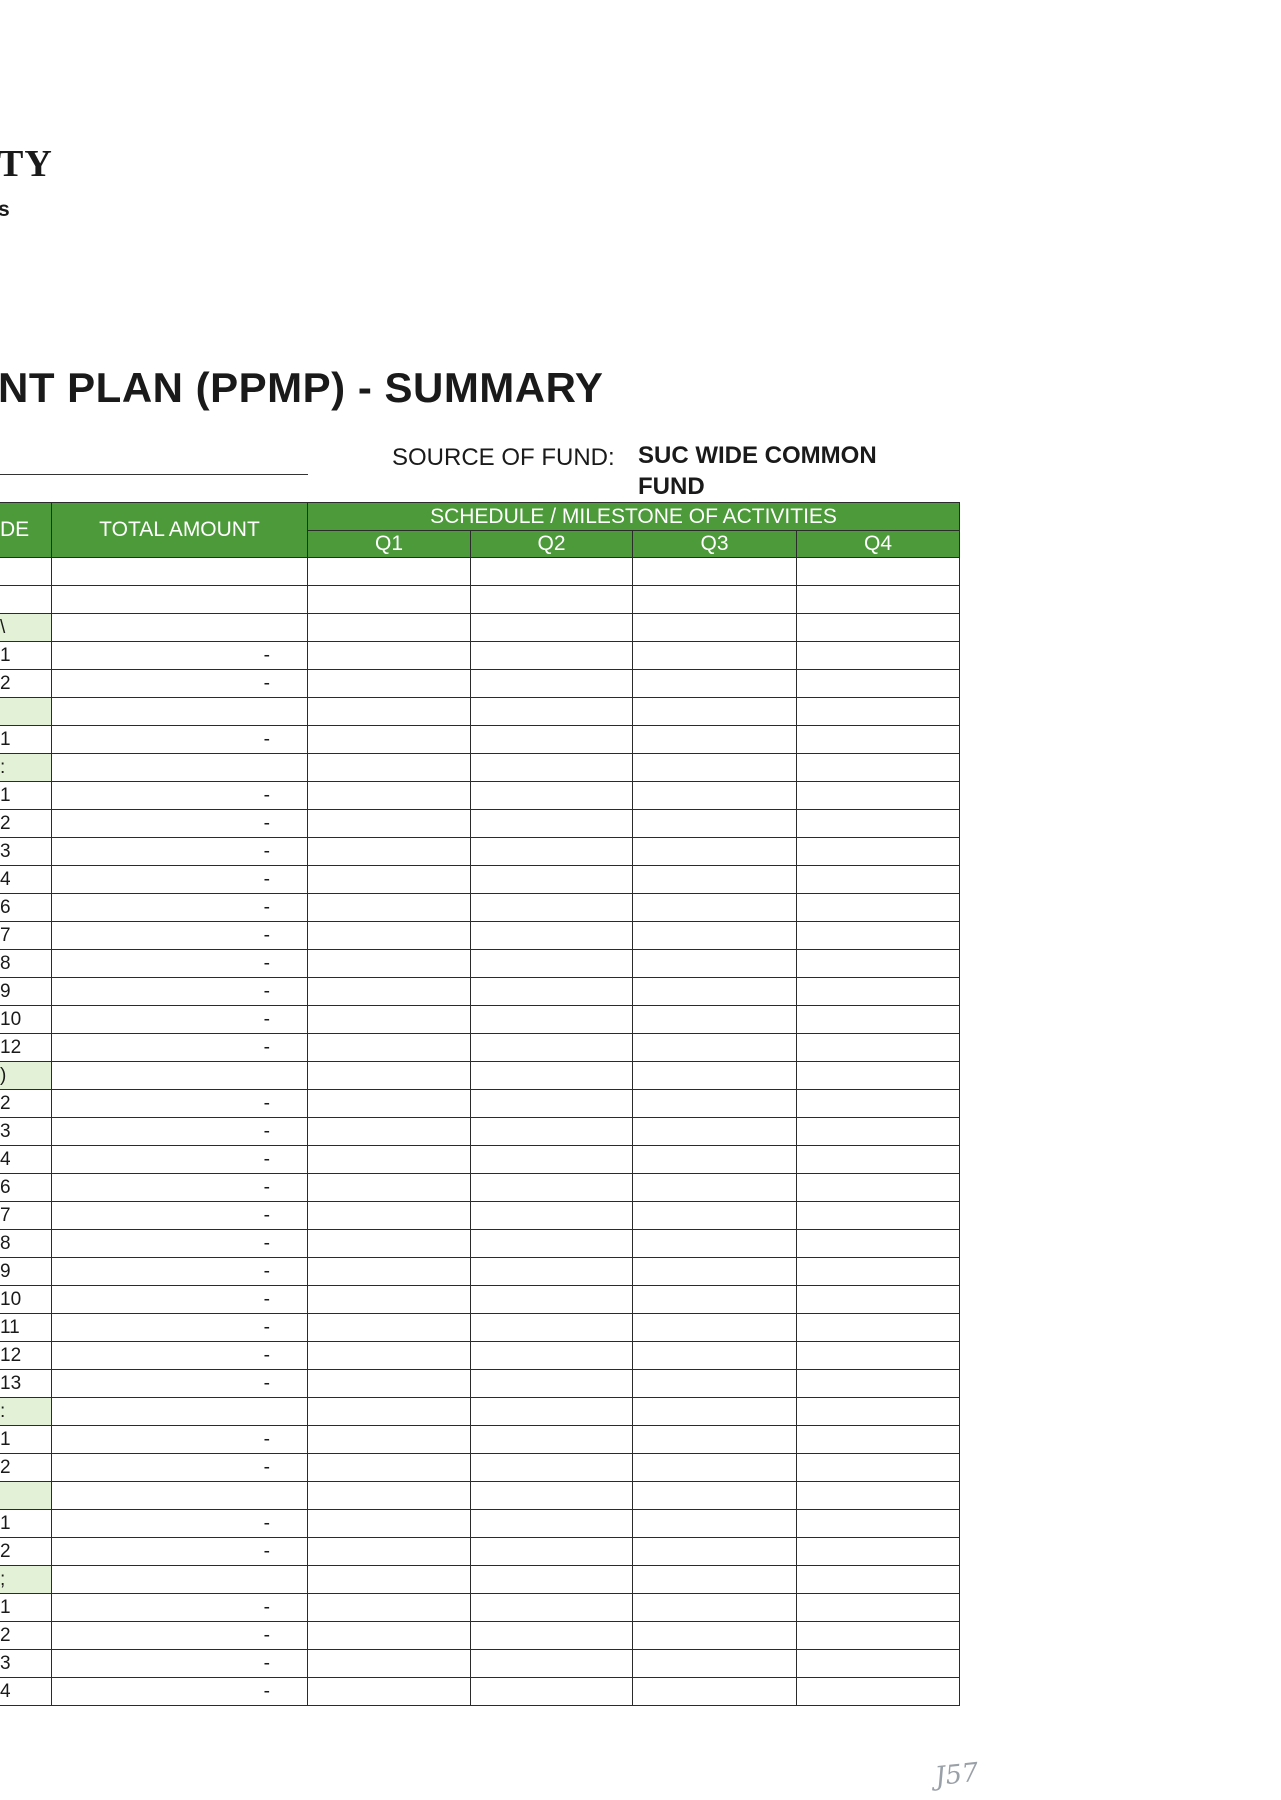 This screenshot has height=1800, width=1281. I want to click on item-code-cell: 11, so click(26, 1327).